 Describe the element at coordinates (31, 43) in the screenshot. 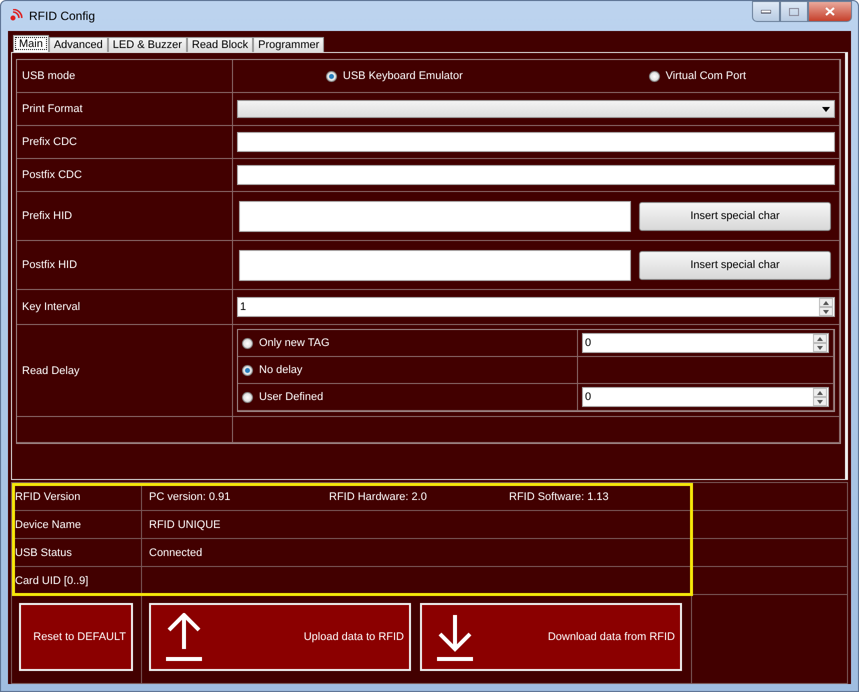

I see `tab: Main` at that location.